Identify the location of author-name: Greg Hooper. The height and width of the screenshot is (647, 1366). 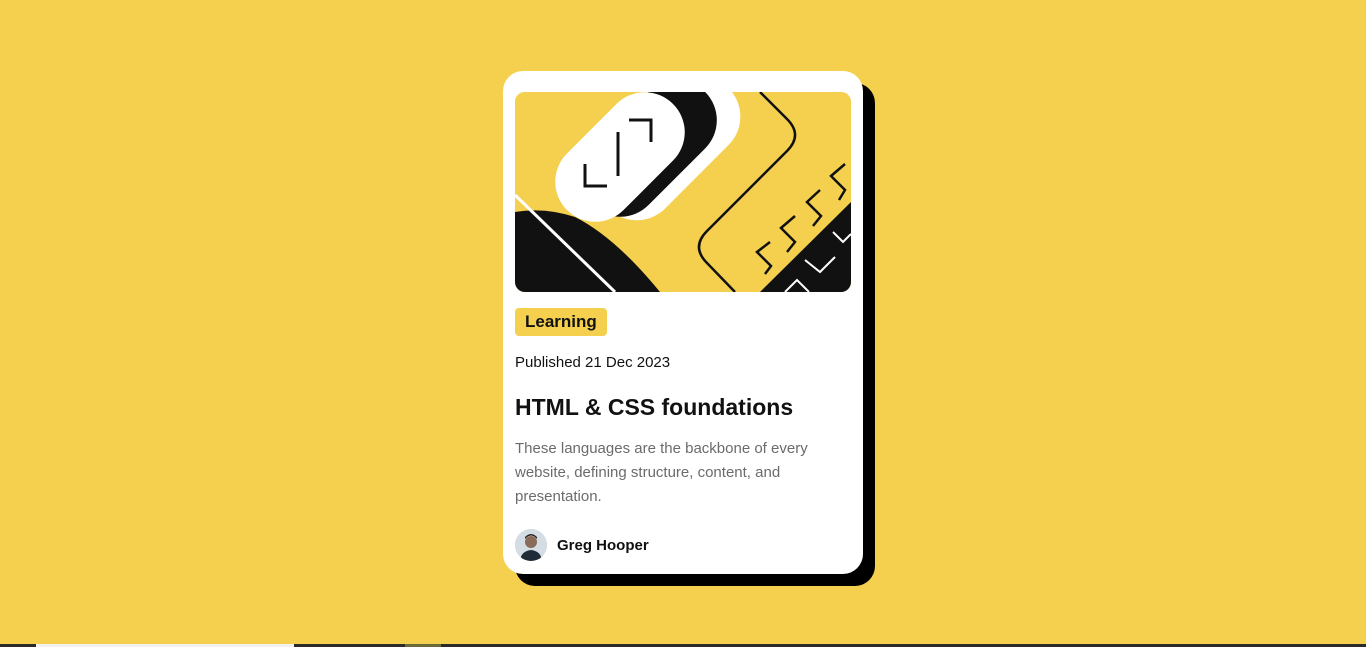
(603, 545).